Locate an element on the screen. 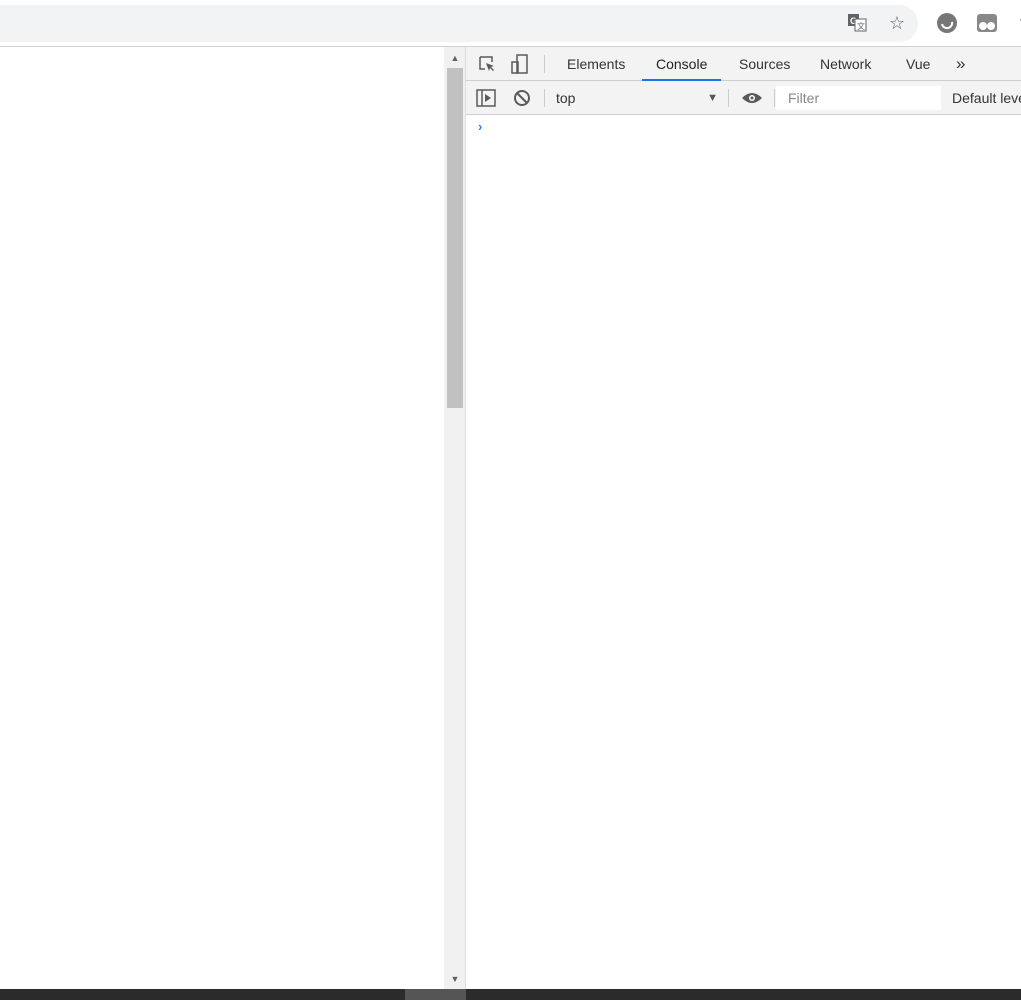 Image resolution: width=1021 pixels, height=1000 pixels. scroll-up-icon: ▲ is located at coordinates (455, 58).